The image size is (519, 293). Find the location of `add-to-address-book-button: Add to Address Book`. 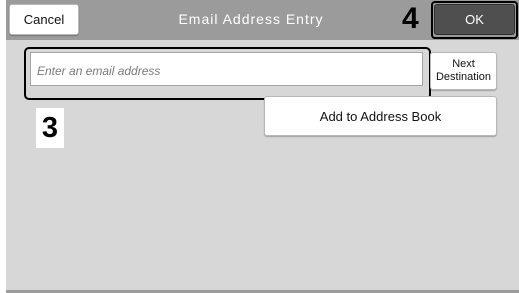

add-to-address-book-button: Add to Address Book is located at coordinates (380, 116).